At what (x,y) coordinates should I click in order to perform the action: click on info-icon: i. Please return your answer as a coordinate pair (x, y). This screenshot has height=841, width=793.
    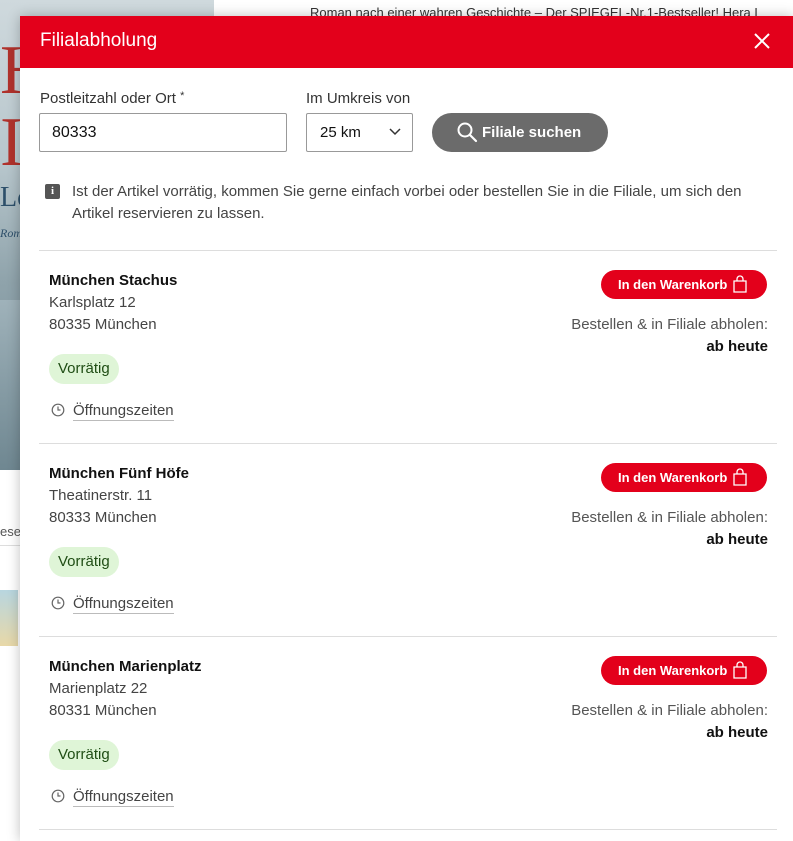
    Looking at the image, I should click on (52, 191).